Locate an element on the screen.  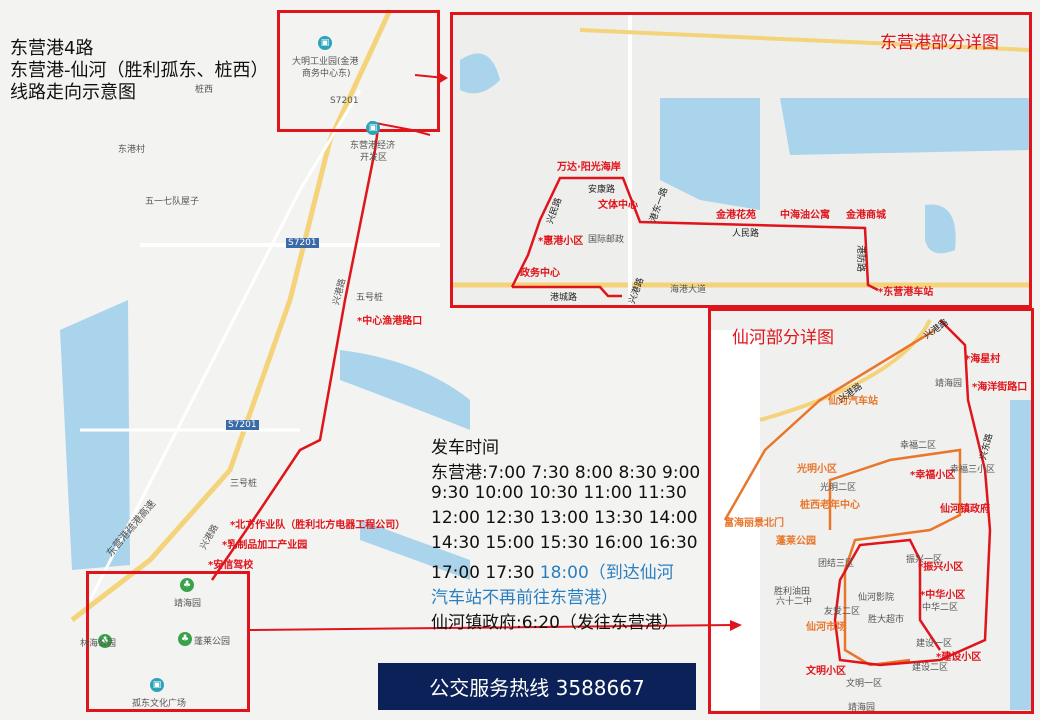
dy-road-gangcheng: 港城路 is located at coordinates (564, 298).